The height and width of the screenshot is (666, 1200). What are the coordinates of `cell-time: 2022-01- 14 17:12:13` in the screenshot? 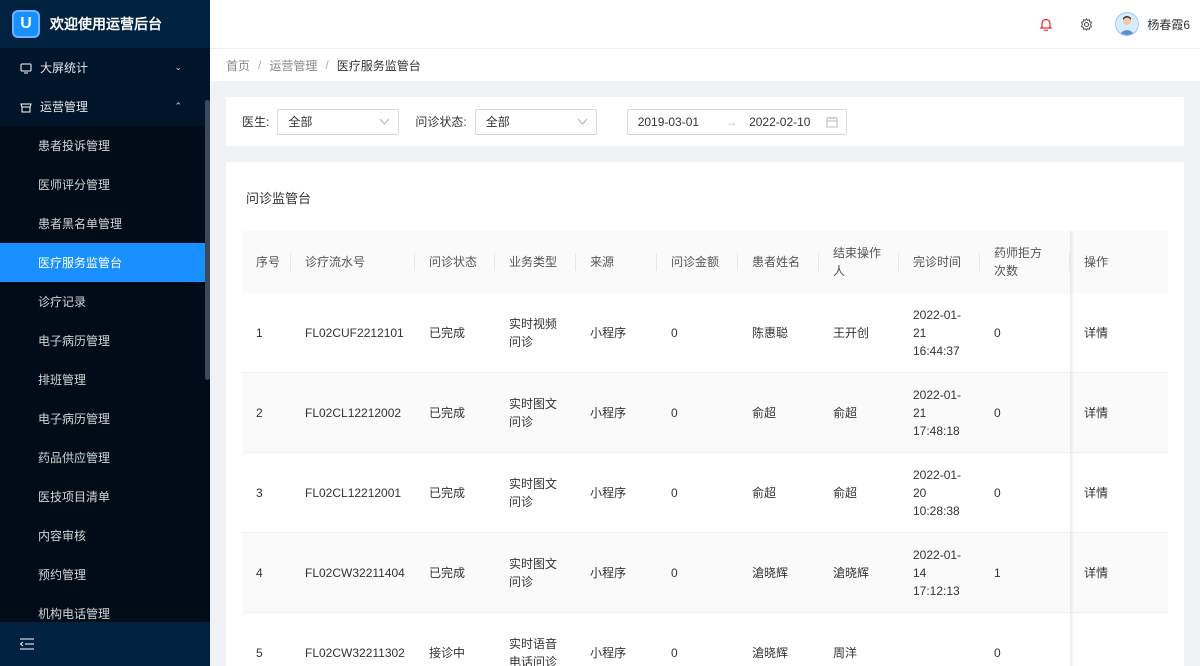 It's located at (937, 572).